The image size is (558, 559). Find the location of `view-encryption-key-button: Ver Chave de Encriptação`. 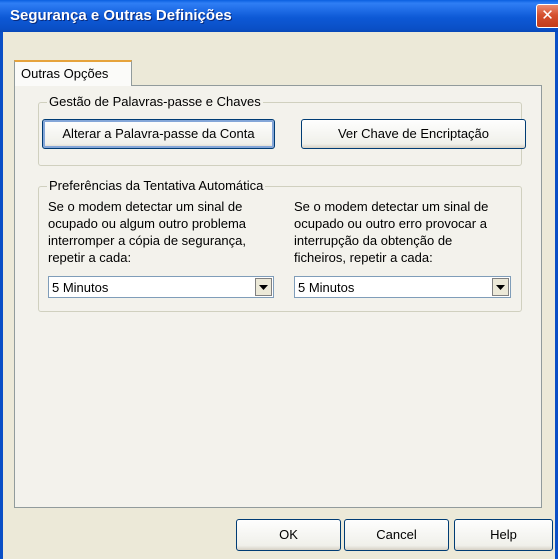

view-encryption-key-button: Ver Chave de Encriptação is located at coordinates (413, 134).